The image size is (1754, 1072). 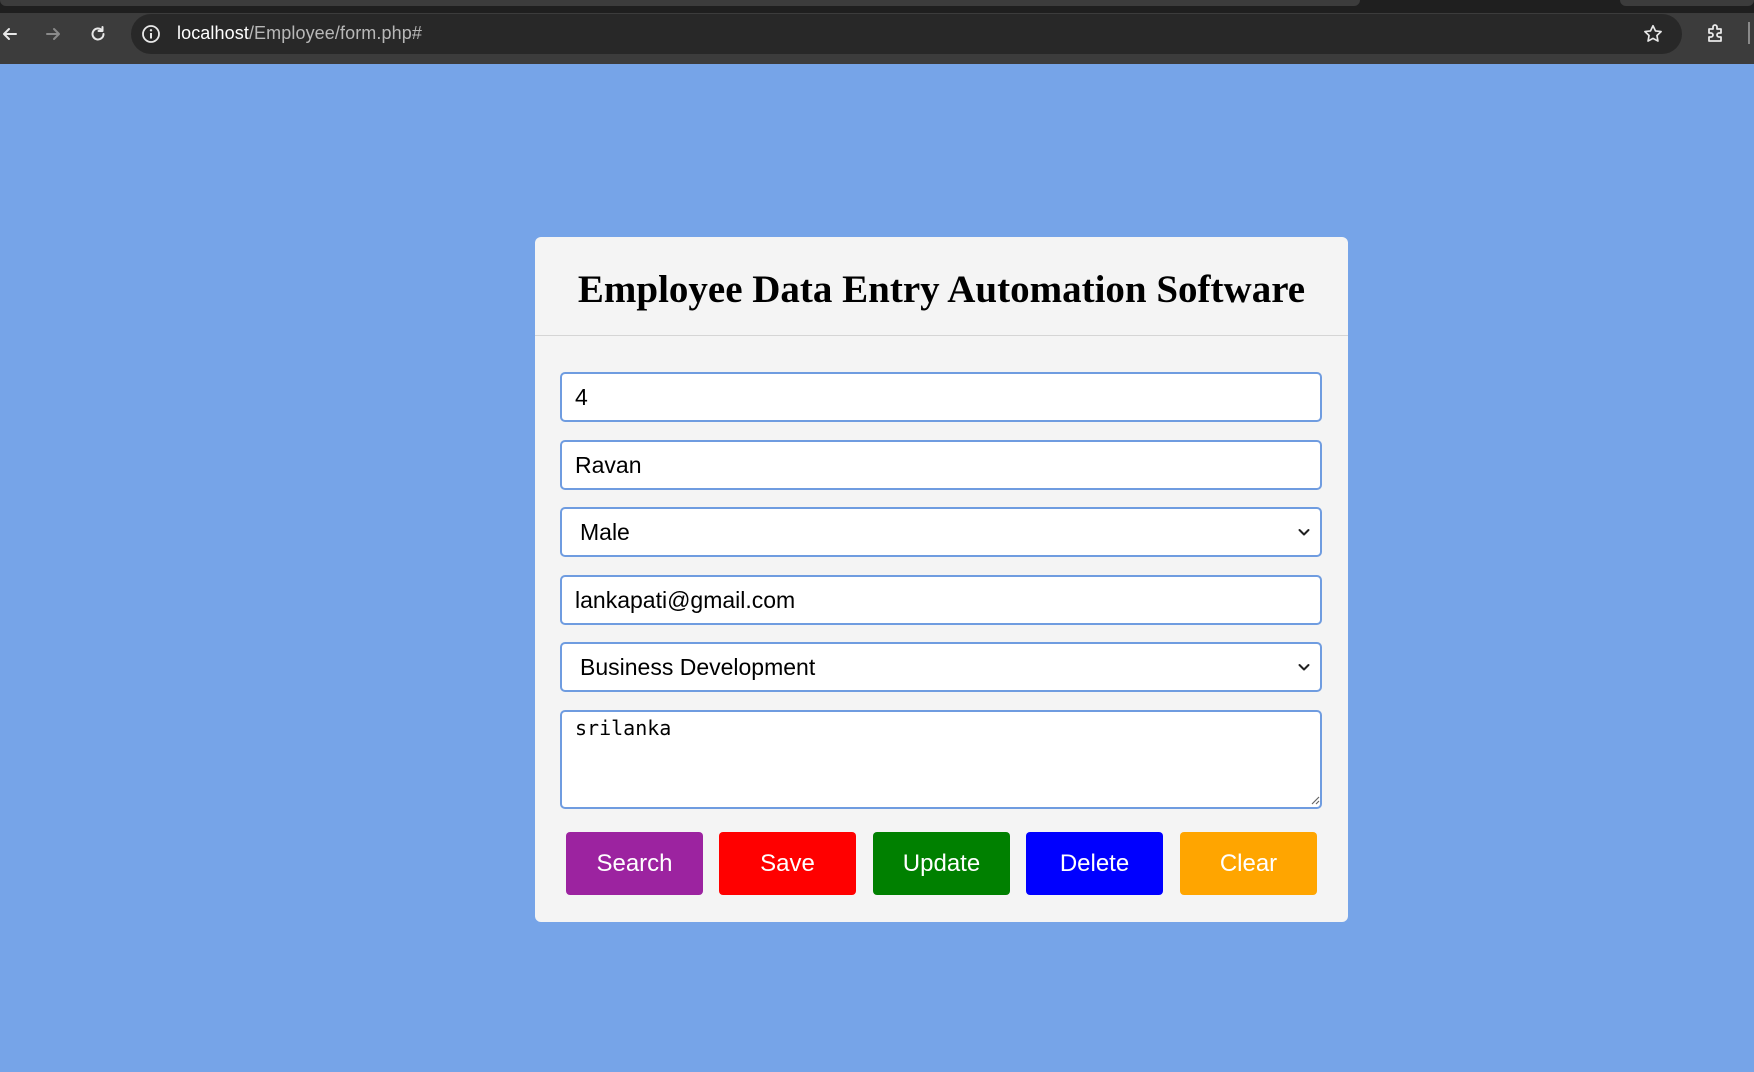 I want to click on reload-button, so click(x=98, y=34).